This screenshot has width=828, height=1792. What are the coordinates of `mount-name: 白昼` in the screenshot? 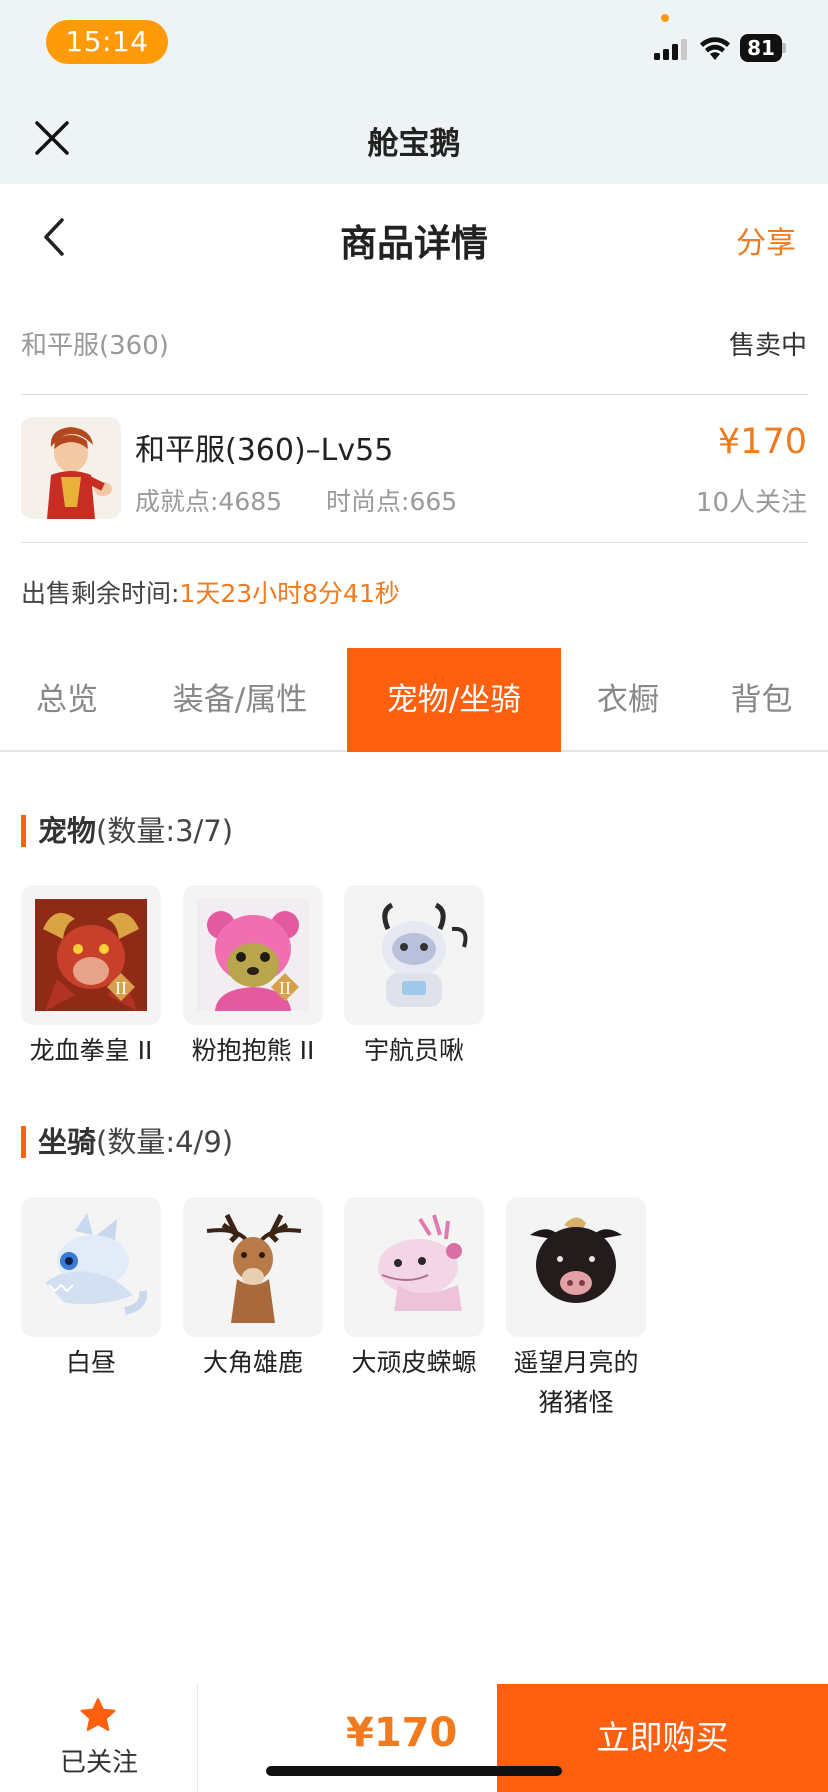 It's located at (90, 1362).